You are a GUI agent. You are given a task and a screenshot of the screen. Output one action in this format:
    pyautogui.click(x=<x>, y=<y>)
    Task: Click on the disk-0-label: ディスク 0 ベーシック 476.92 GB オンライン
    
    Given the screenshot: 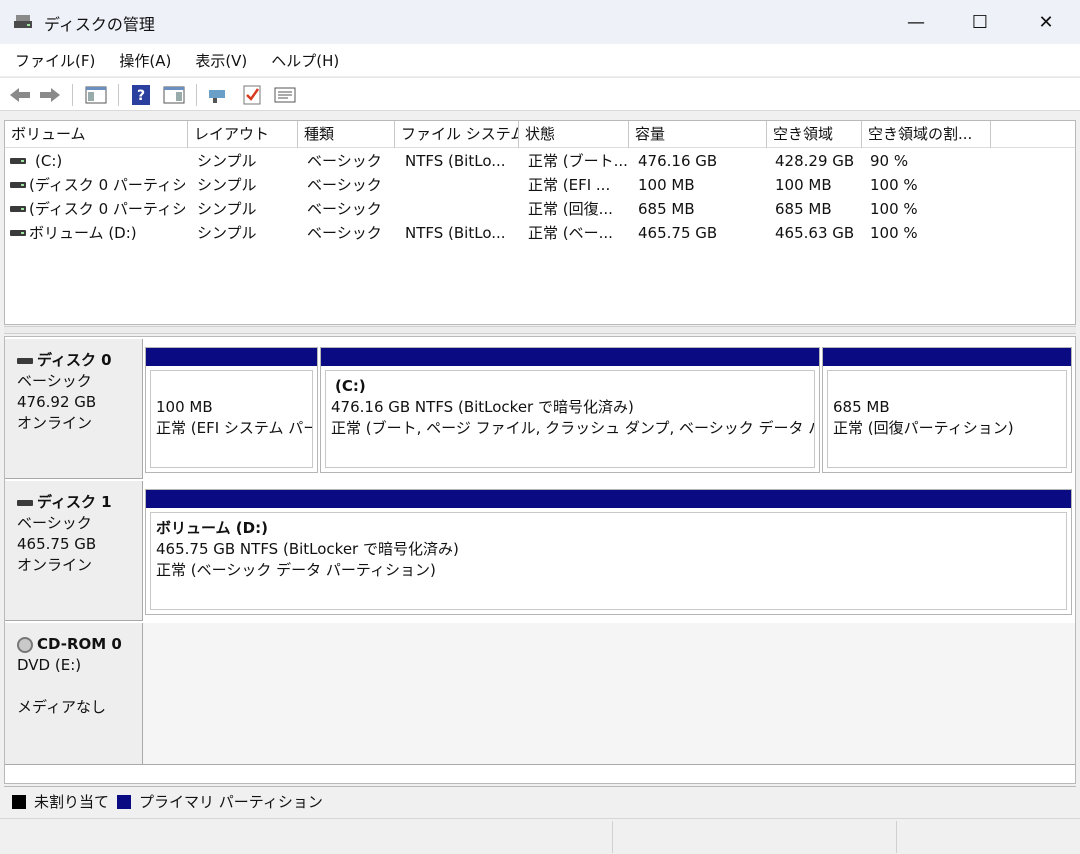 What is the action you would take?
    pyautogui.click(x=74, y=409)
    